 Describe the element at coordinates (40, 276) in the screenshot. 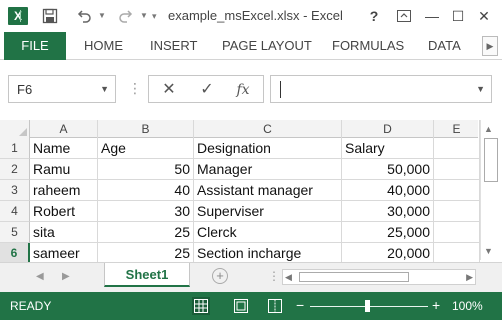

I see `previous-sheet-icon: ◀` at that location.